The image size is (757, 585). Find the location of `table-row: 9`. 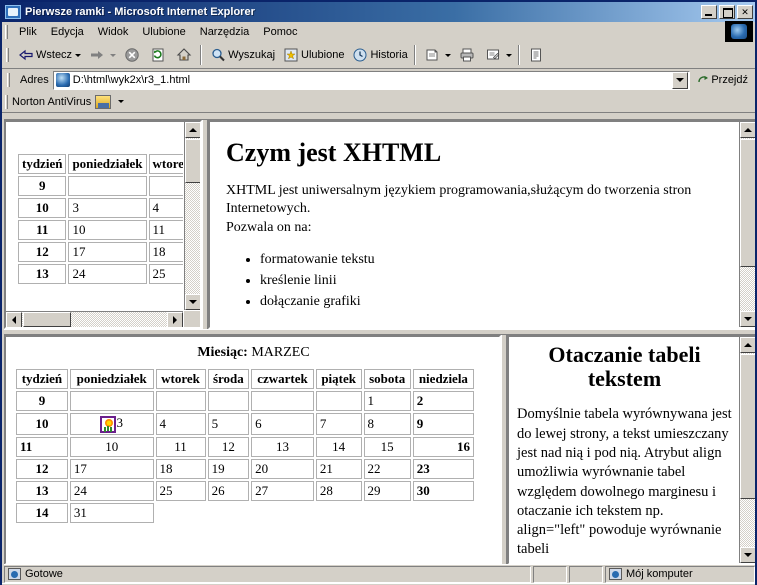

table-row: 9 is located at coordinates (100, 186).